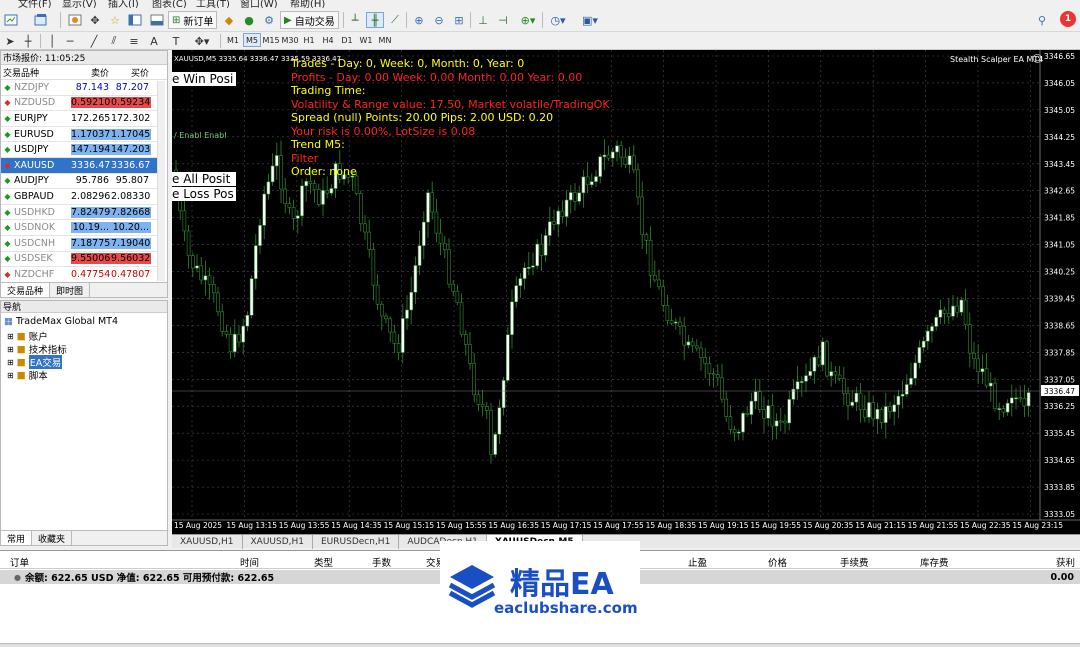  What do you see at coordinates (290, 40) in the screenshot?
I see `timeframe-m30: M30` at bounding box center [290, 40].